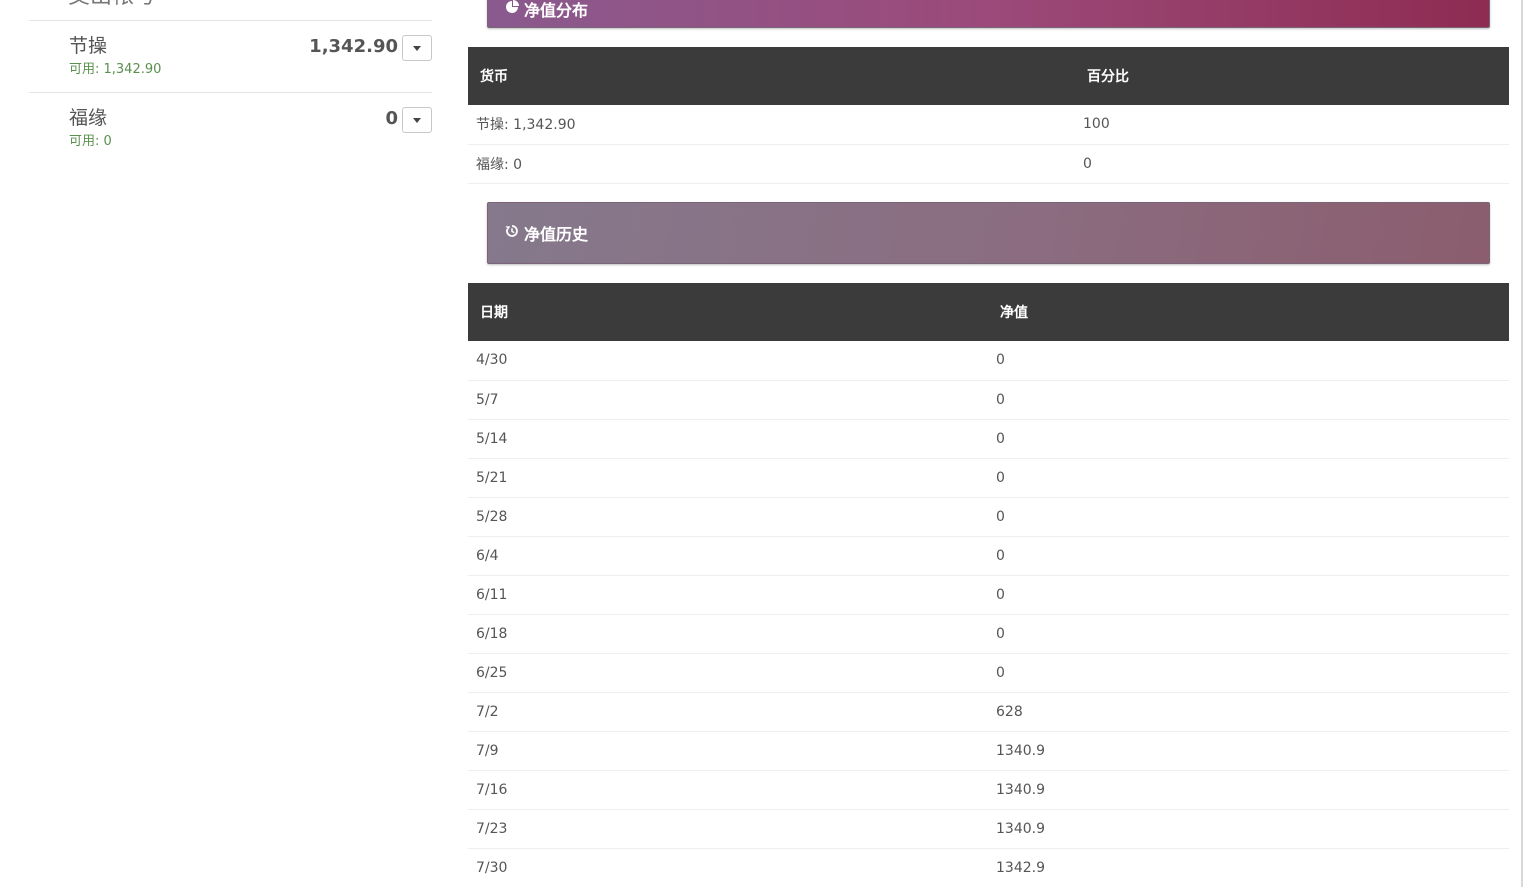  I want to click on table-row: 7/16 1340.9, so click(988, 790).